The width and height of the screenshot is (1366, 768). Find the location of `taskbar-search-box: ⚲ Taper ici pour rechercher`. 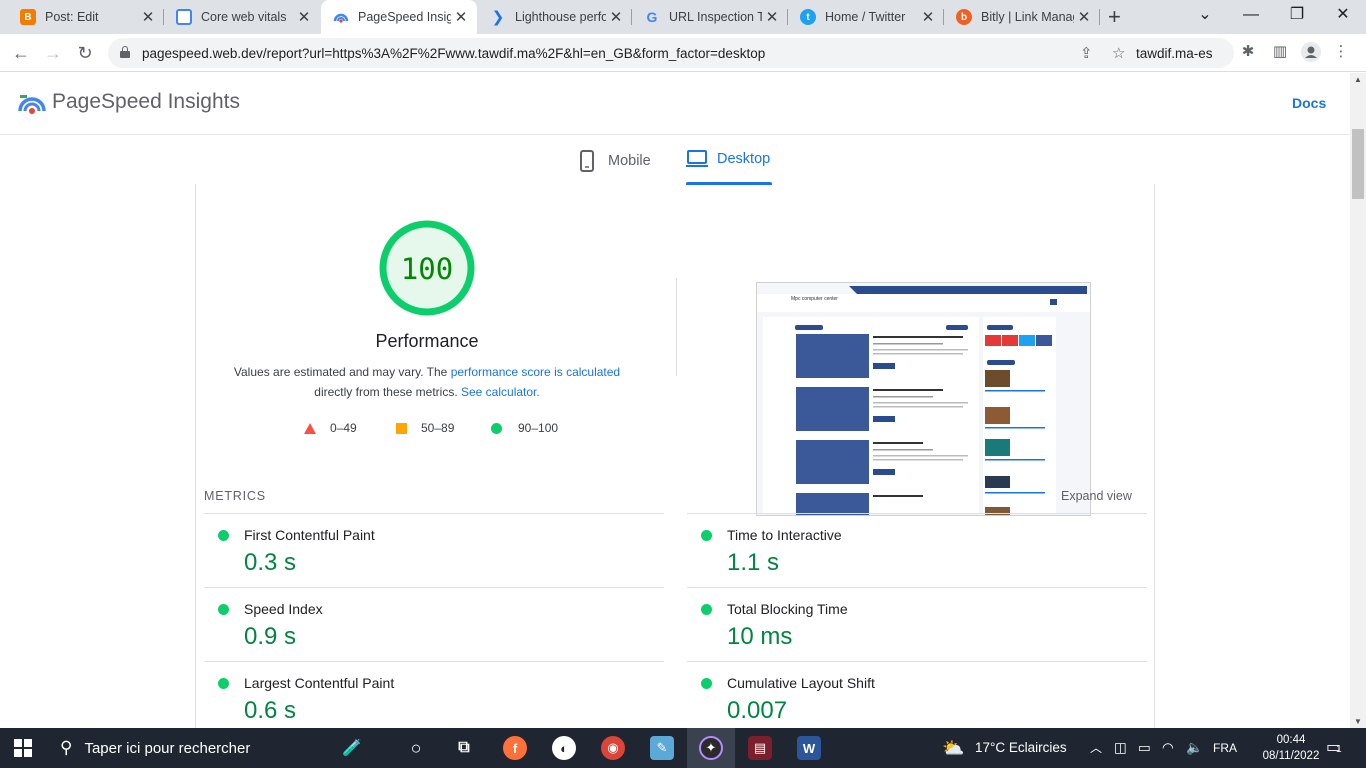

taskbar-search-box: ⚲ Taper ici pour rechercher is located at coordinates (183, 748).